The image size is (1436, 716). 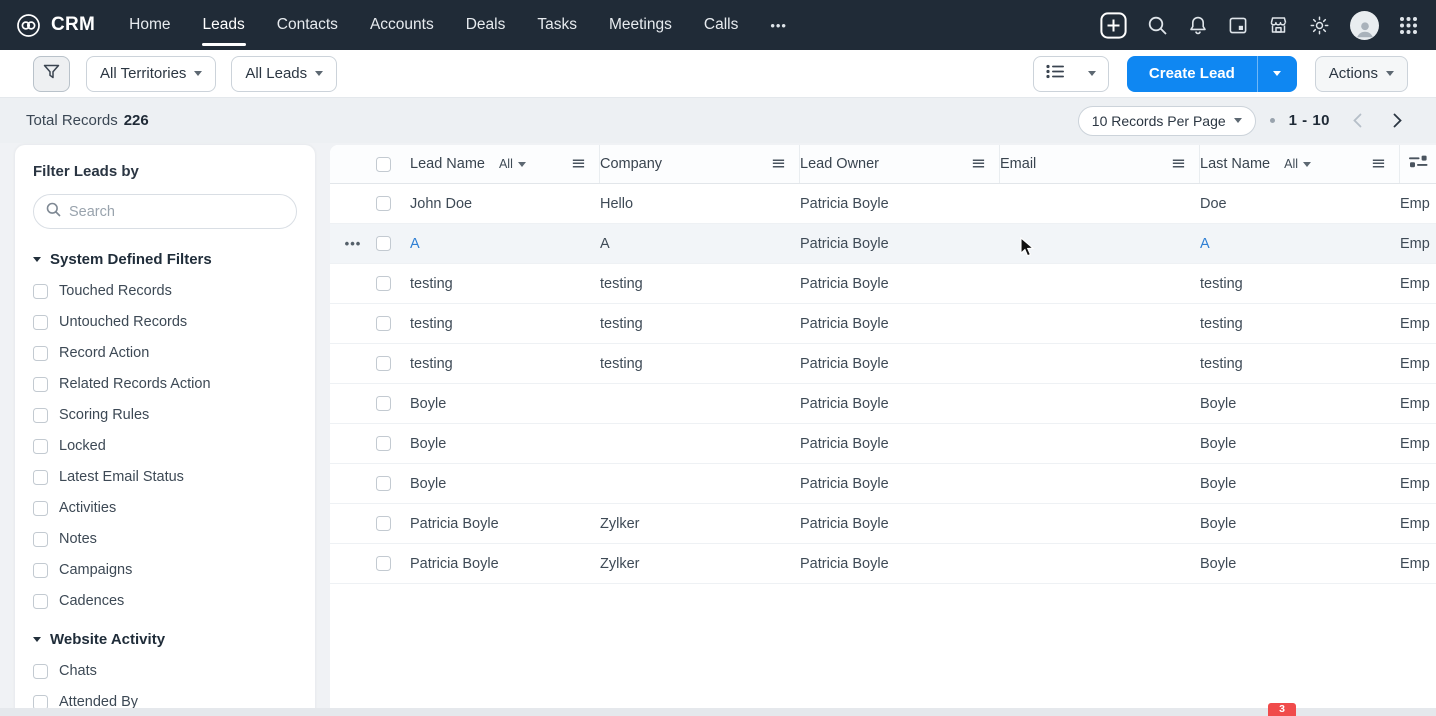 I want to click on filter-checkbox-item: Latest Email Status, so click(x=165, y=477).